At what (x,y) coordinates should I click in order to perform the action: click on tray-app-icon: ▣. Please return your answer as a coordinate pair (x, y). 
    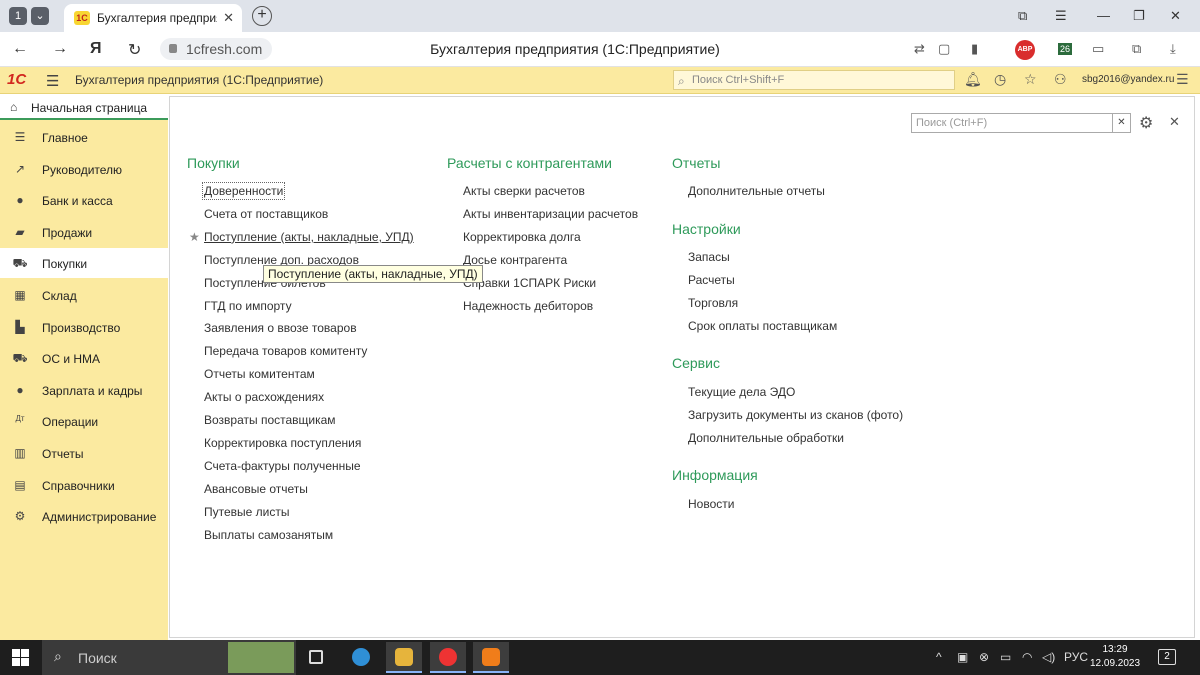
    Looking at the image, I should click on (962, 657).